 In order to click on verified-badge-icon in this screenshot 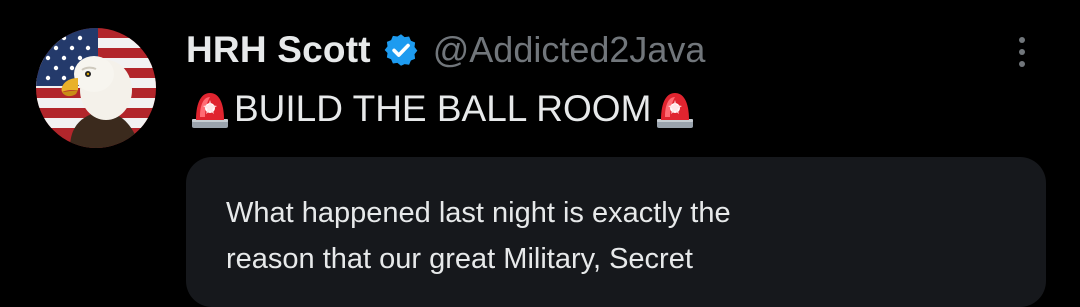, I will do `click(401, 50)`.